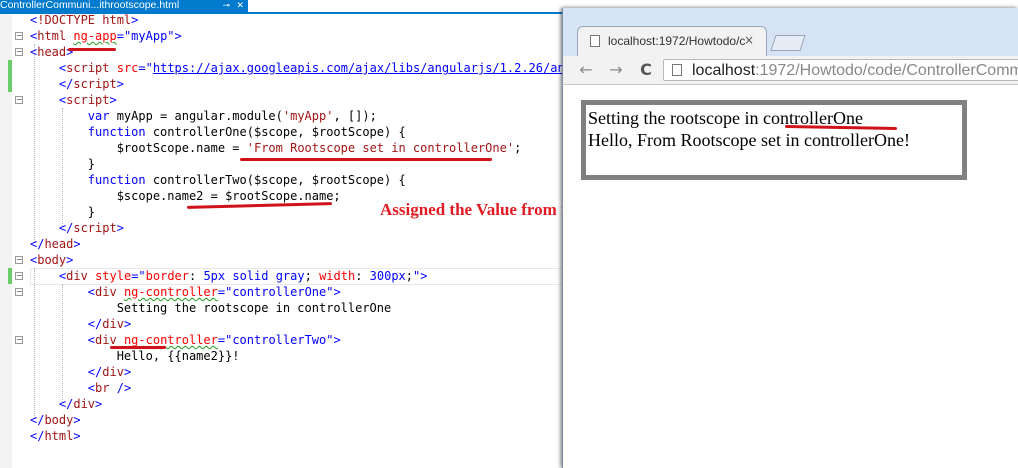 The image size is (1018, 468). Describe the element at coordinates (616, 70) in the screenshot. I see `forward-arrow-icon: →` at that location.